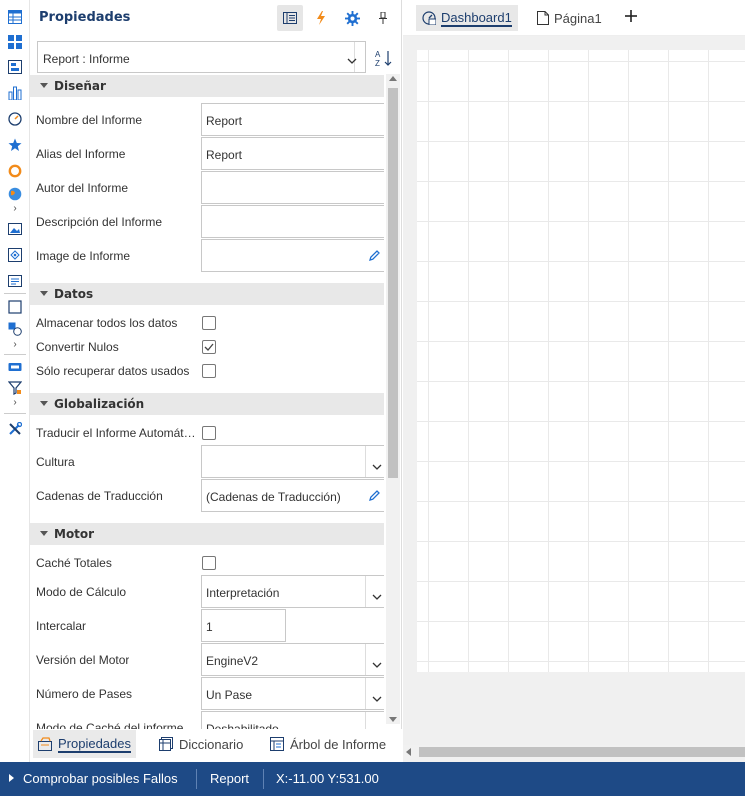 This screenshot has width=745, height=796. What do you see at coordinates (292, 495) in the screenshot?
I see `translation-strings-field: (Cadenas de Traducción)` at bounding box center [292, 495].